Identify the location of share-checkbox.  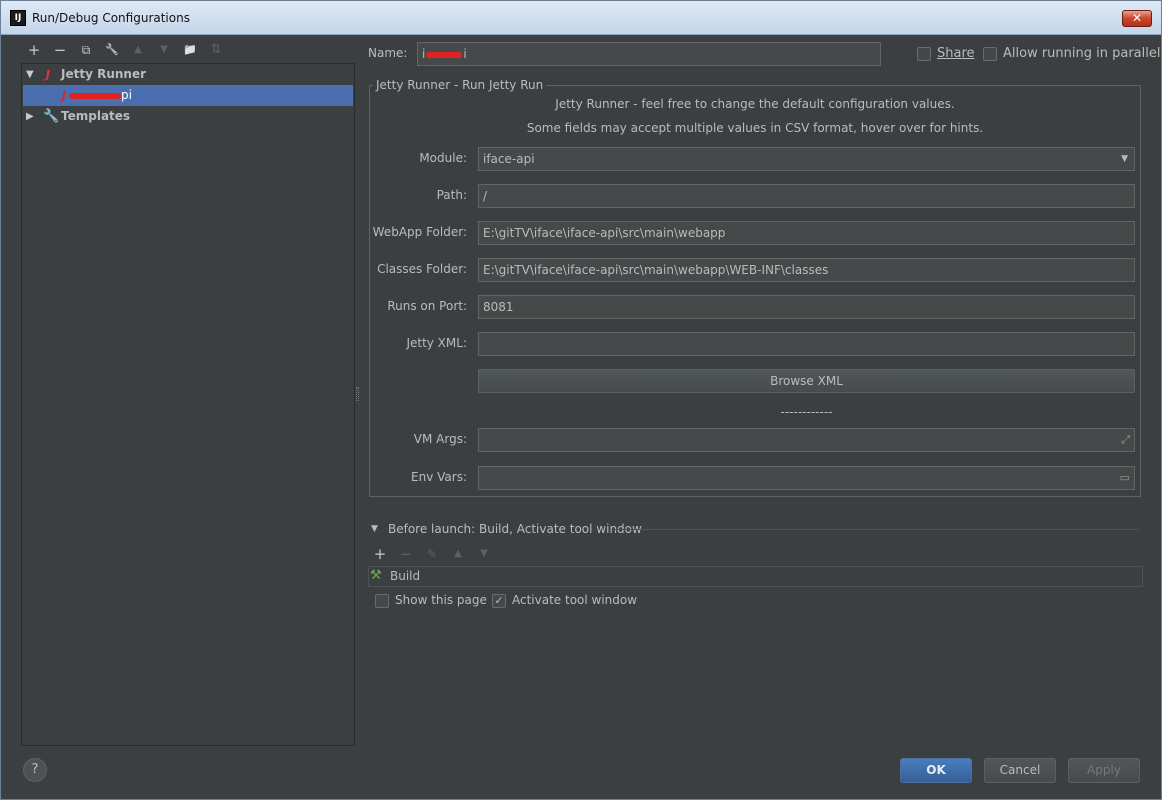
(924, 54).